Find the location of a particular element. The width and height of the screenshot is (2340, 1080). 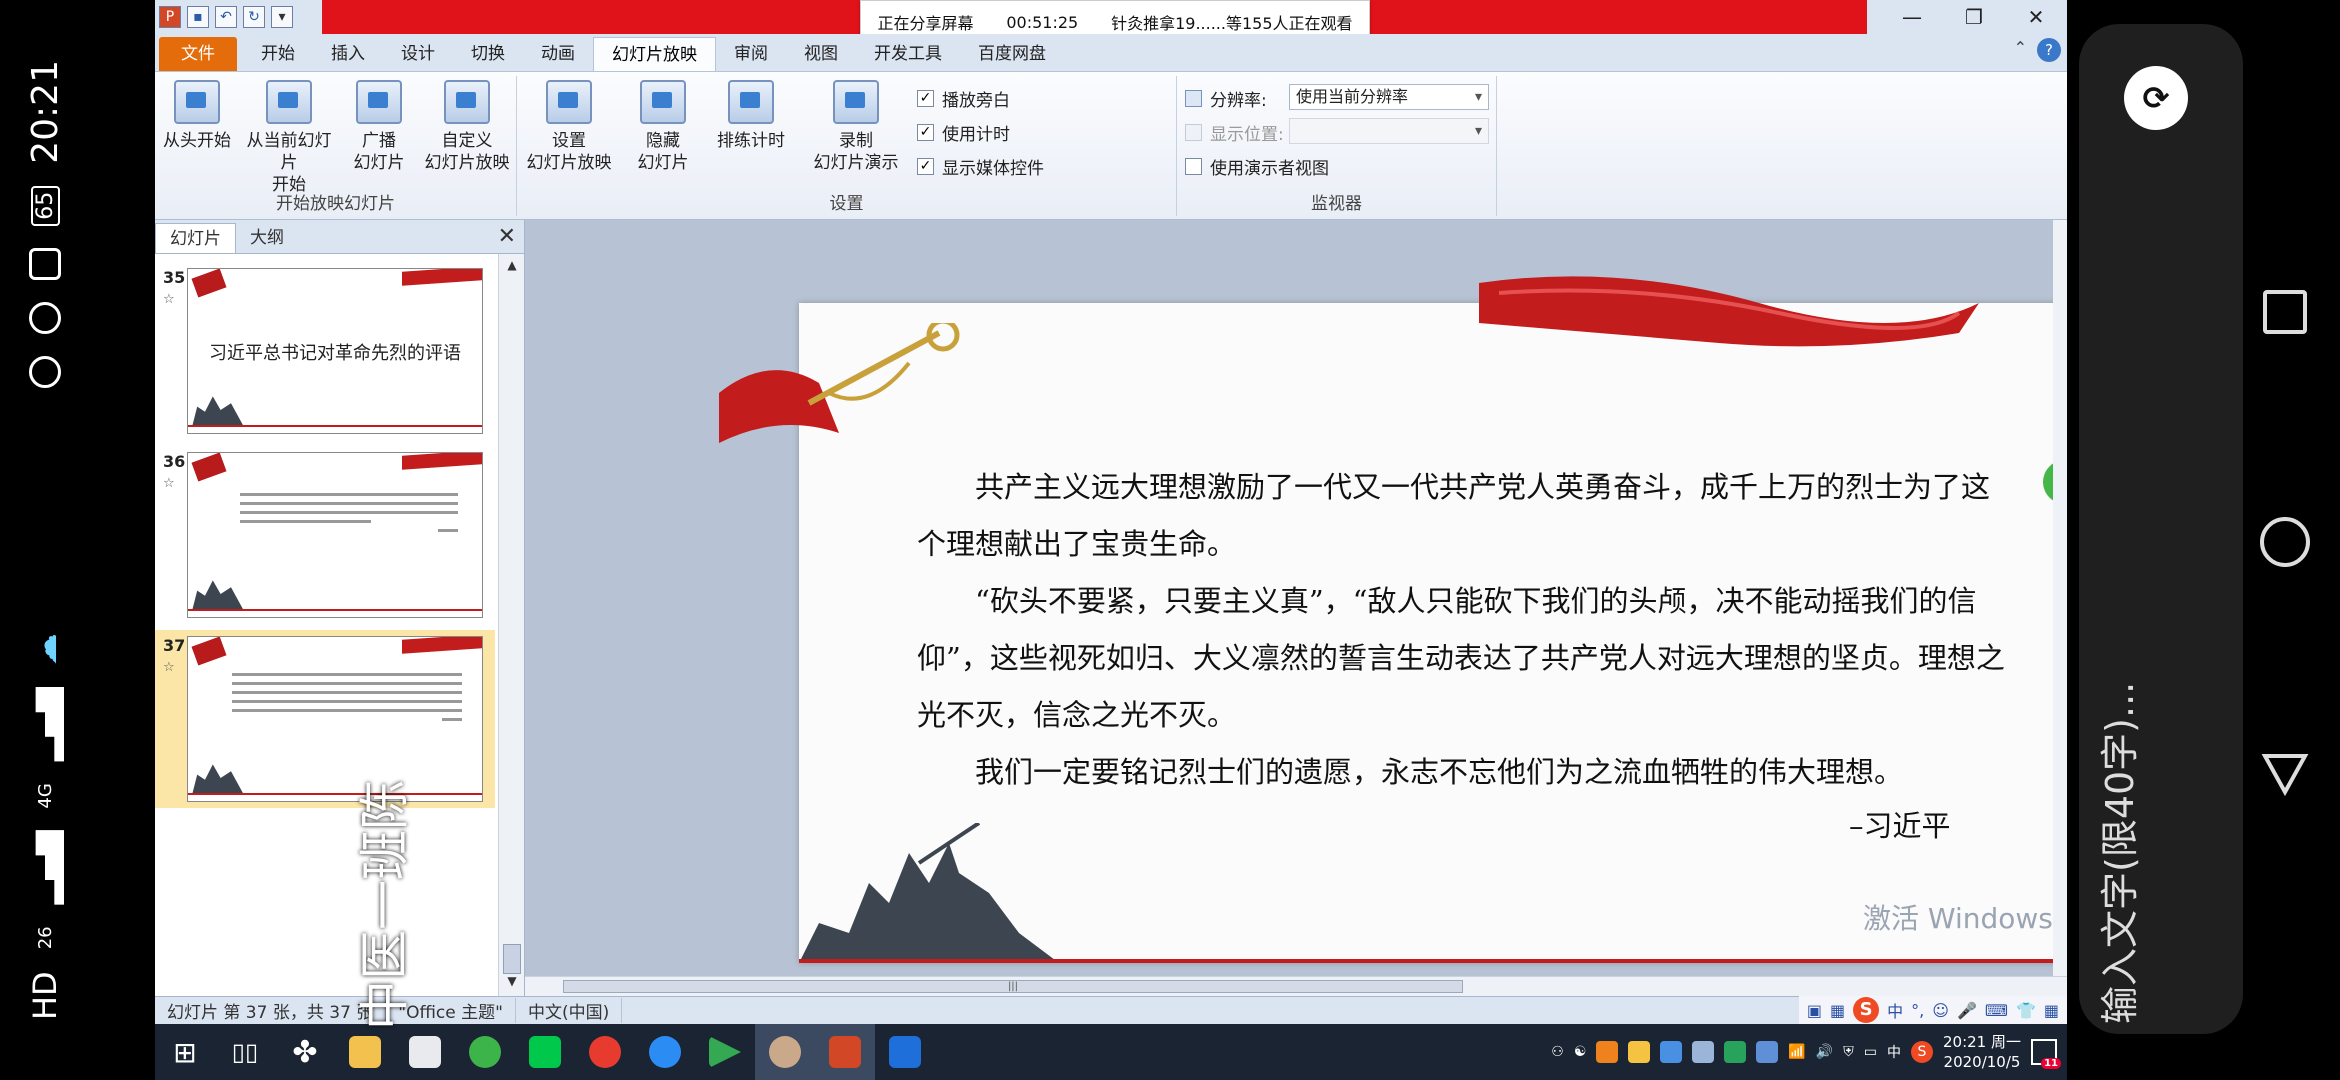

slide-horizontal-scrollbar: ||| is located at coordinates (1296, 986).